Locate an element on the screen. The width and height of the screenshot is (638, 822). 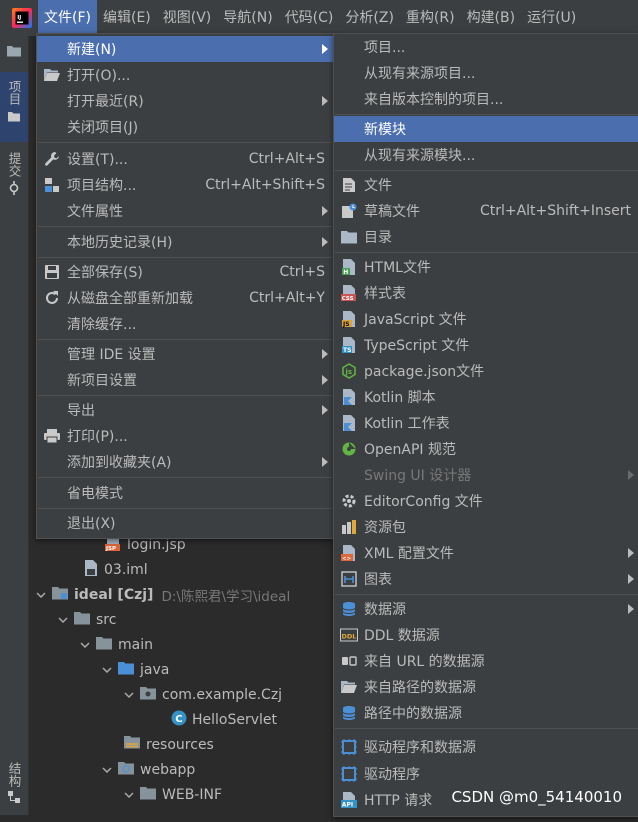
menu-build: 构建(B) is located at coordinates (491, 18).